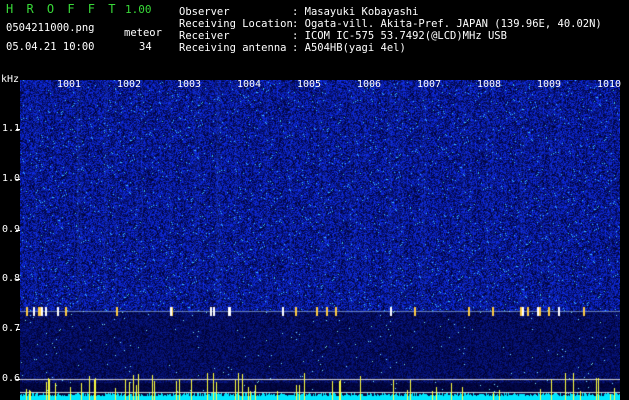 The height and width of the screenshot is (400, 629). I want to click on app-version: 1.00, so click(138, 9).